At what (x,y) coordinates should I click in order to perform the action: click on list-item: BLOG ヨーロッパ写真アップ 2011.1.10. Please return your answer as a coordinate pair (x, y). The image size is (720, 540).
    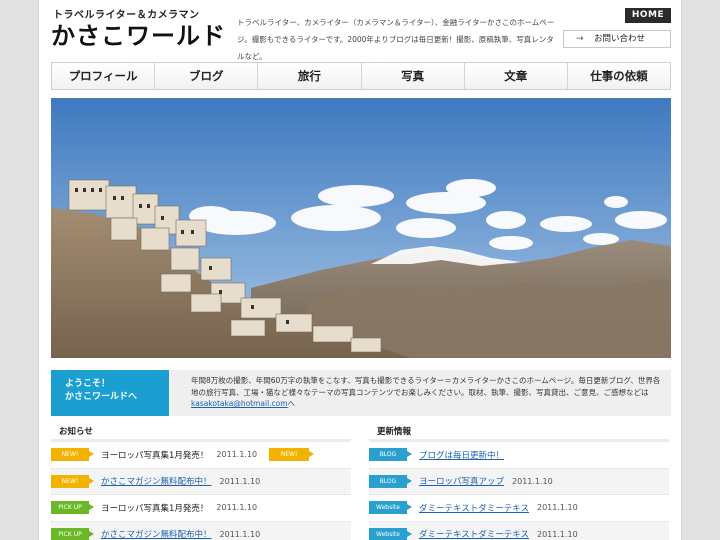
    Looking at the image, I should click on (519, 481).